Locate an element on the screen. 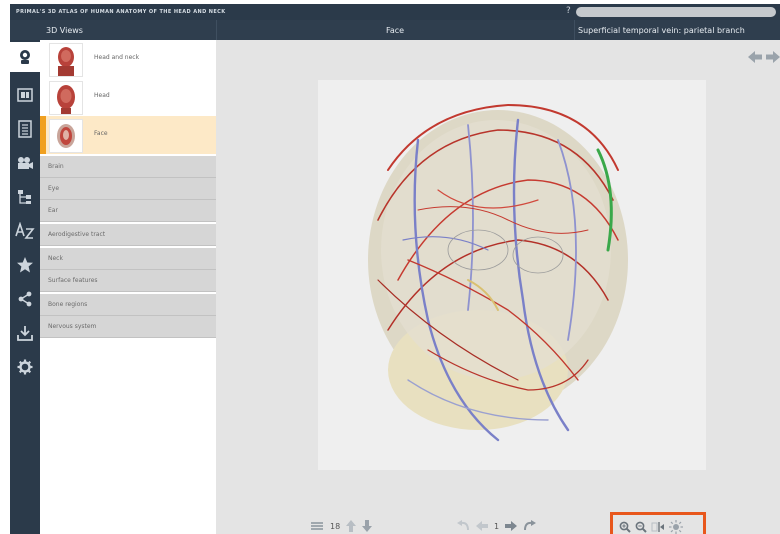  nav-a-to-z is located at coordinates (25, 231).